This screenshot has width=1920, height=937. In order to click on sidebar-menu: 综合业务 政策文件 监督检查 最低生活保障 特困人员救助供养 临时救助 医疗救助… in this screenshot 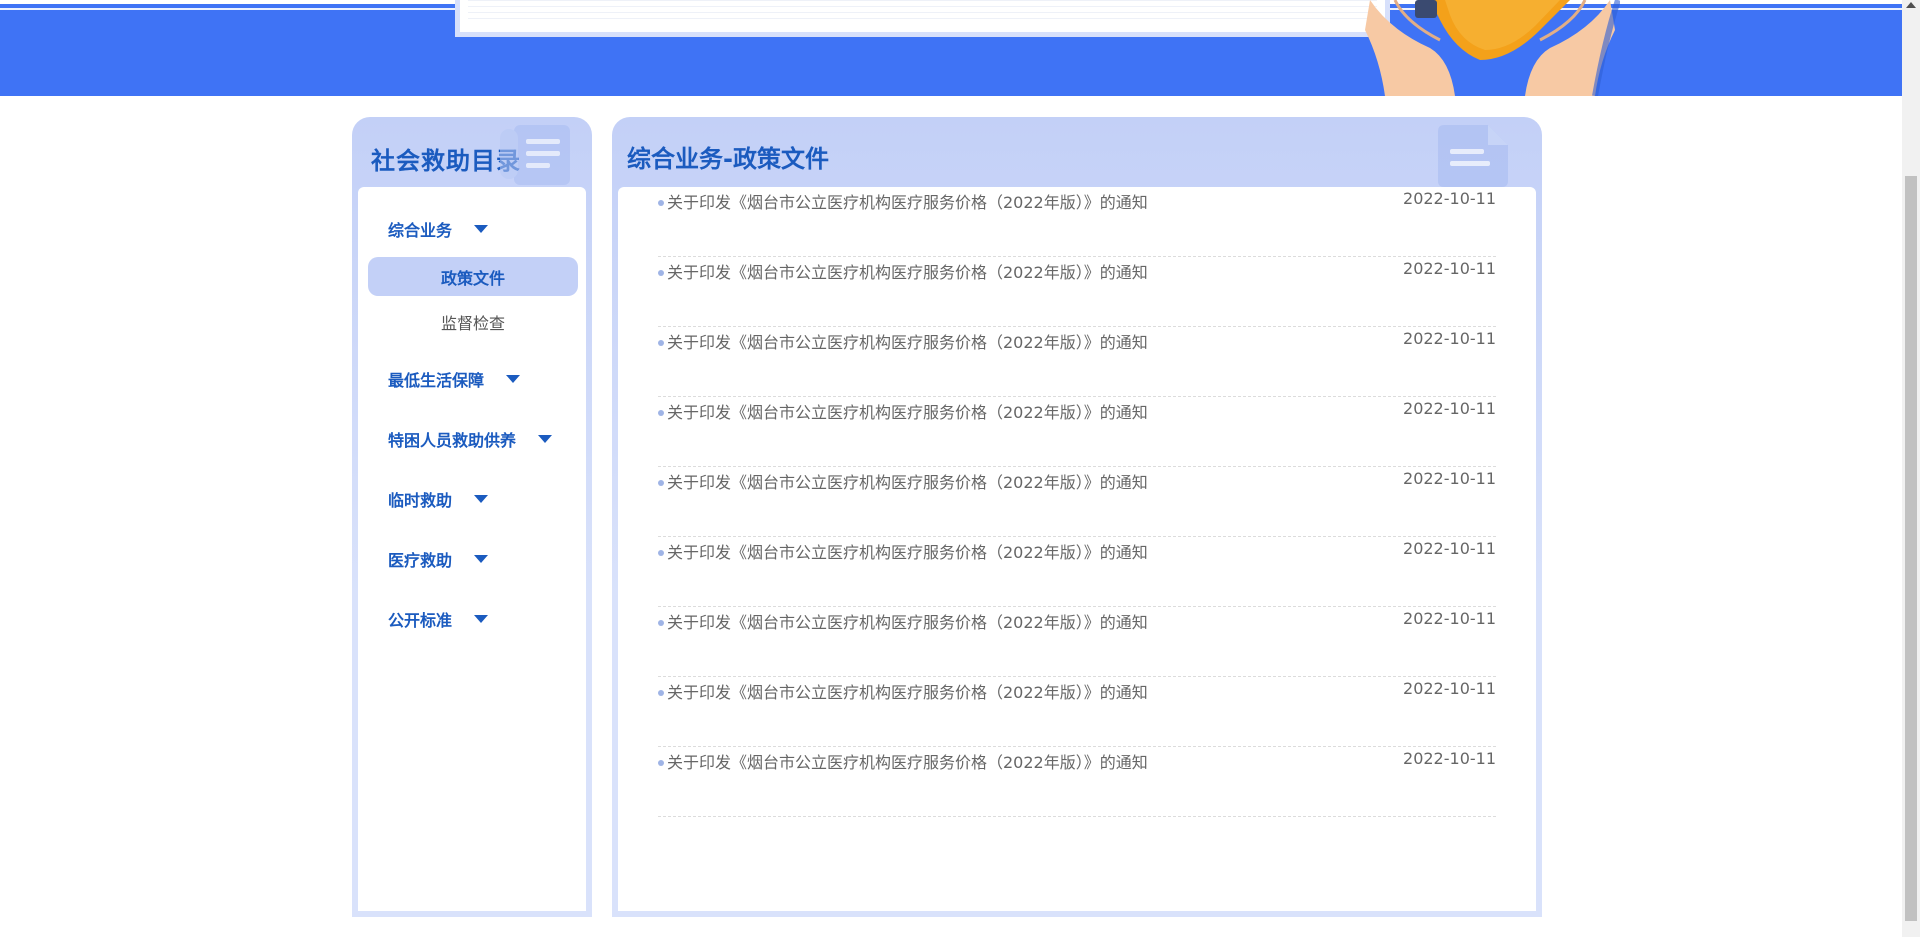, I will do `click(472, 549)`.